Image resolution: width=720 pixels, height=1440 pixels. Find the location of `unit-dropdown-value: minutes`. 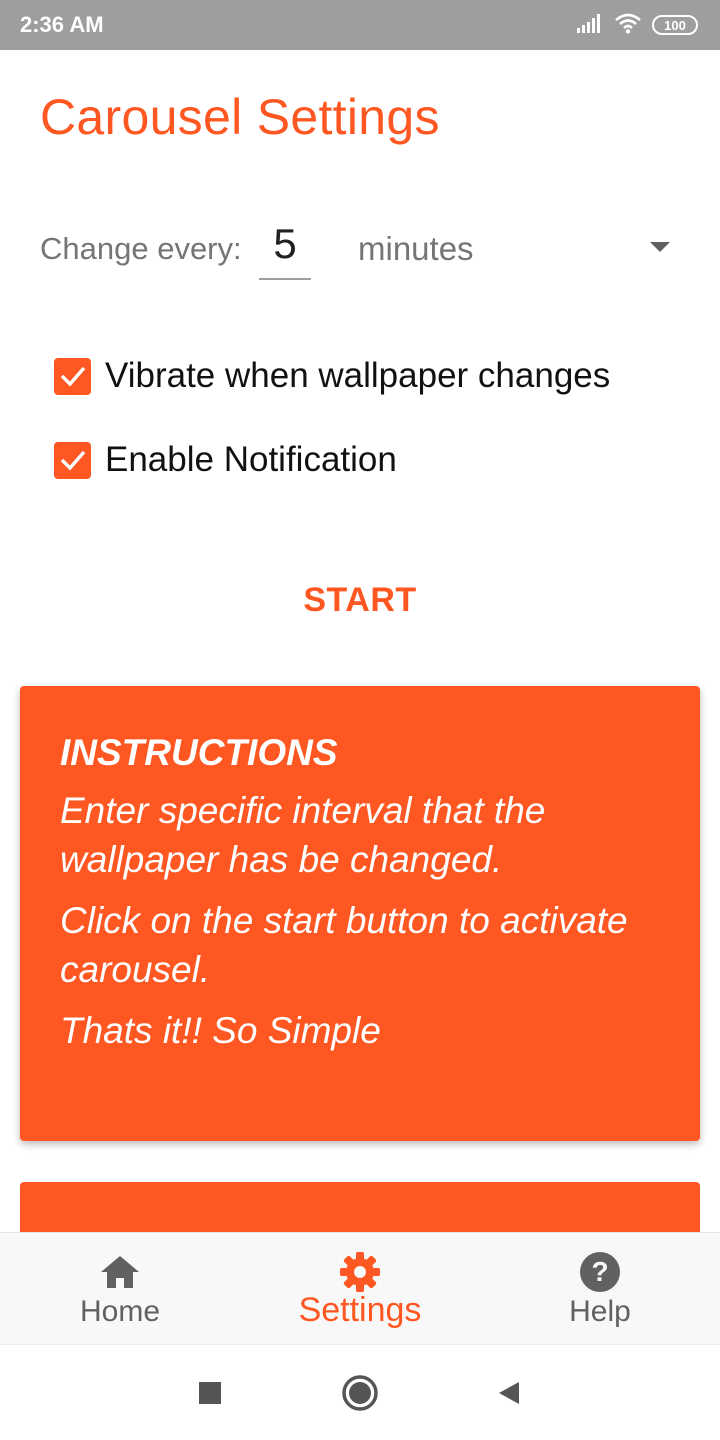

unit-dropdown-value: minutes is located at coordinates (416, 248).